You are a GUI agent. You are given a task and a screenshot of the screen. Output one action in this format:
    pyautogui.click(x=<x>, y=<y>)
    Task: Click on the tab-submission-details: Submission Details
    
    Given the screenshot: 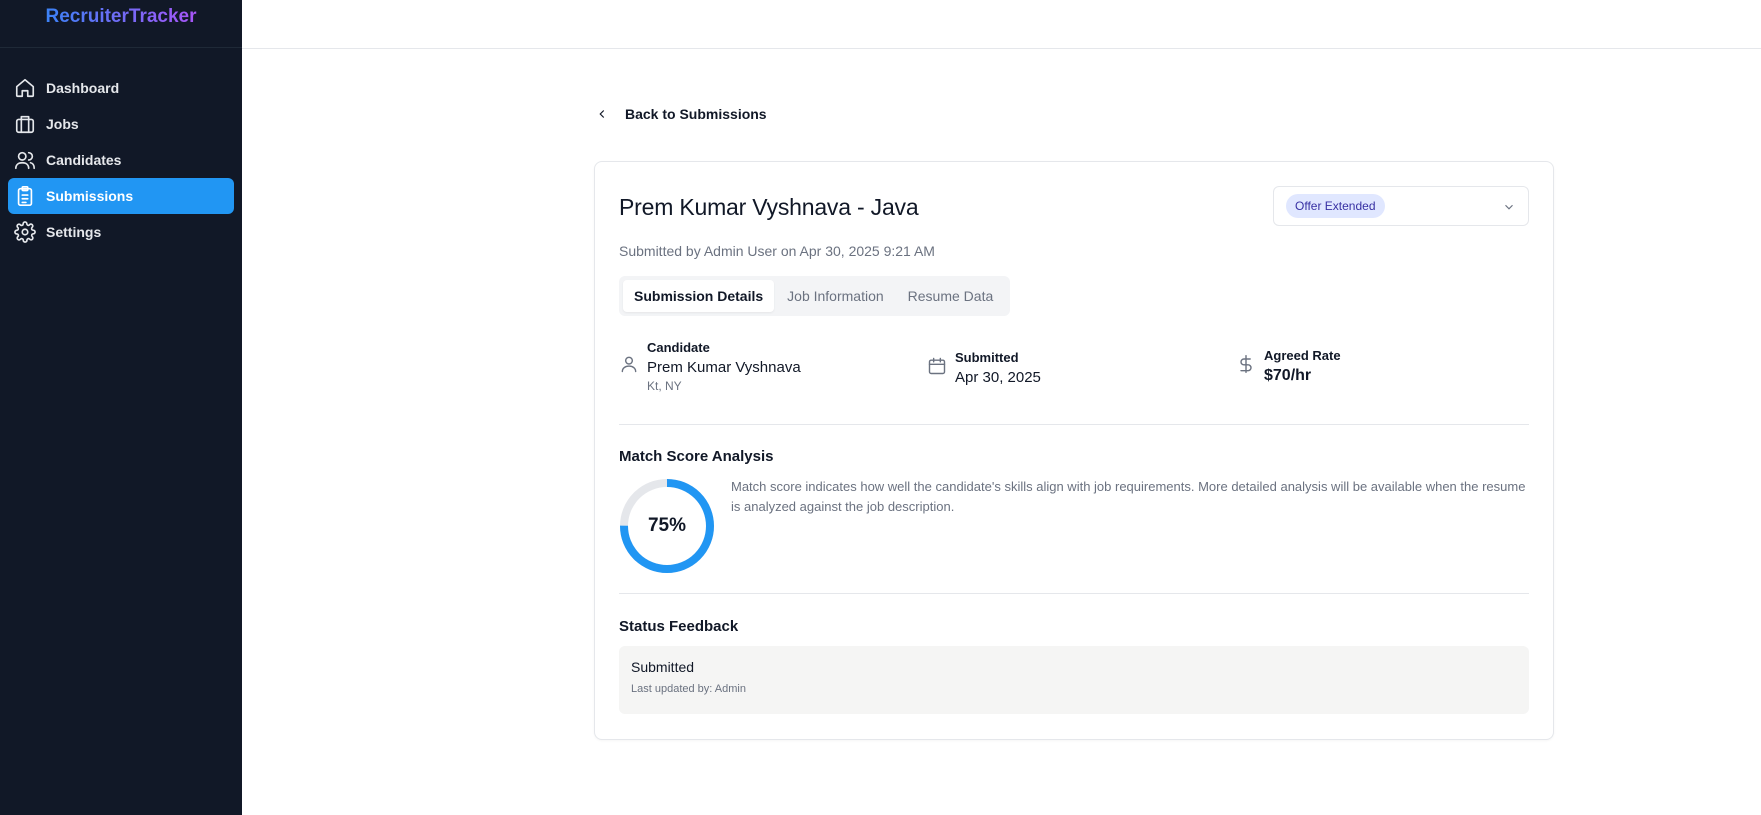 What is the action you would take?
    pyautogui.click(x=699, y=296)
    